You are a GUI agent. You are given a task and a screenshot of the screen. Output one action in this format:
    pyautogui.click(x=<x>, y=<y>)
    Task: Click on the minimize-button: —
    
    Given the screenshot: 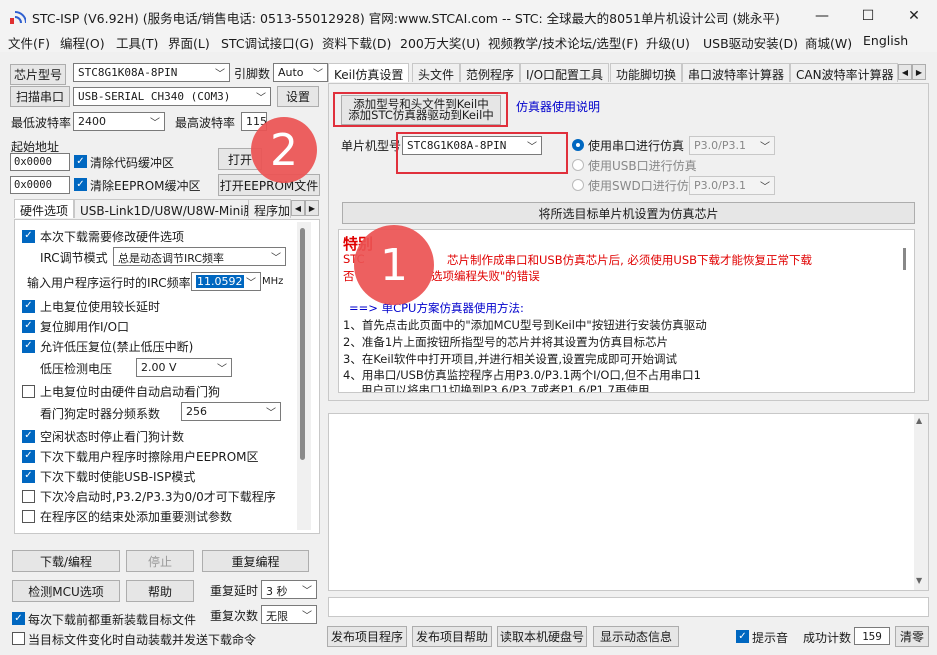 What is the action you would take?
    pyautogui.click(x=822, y=16)
    